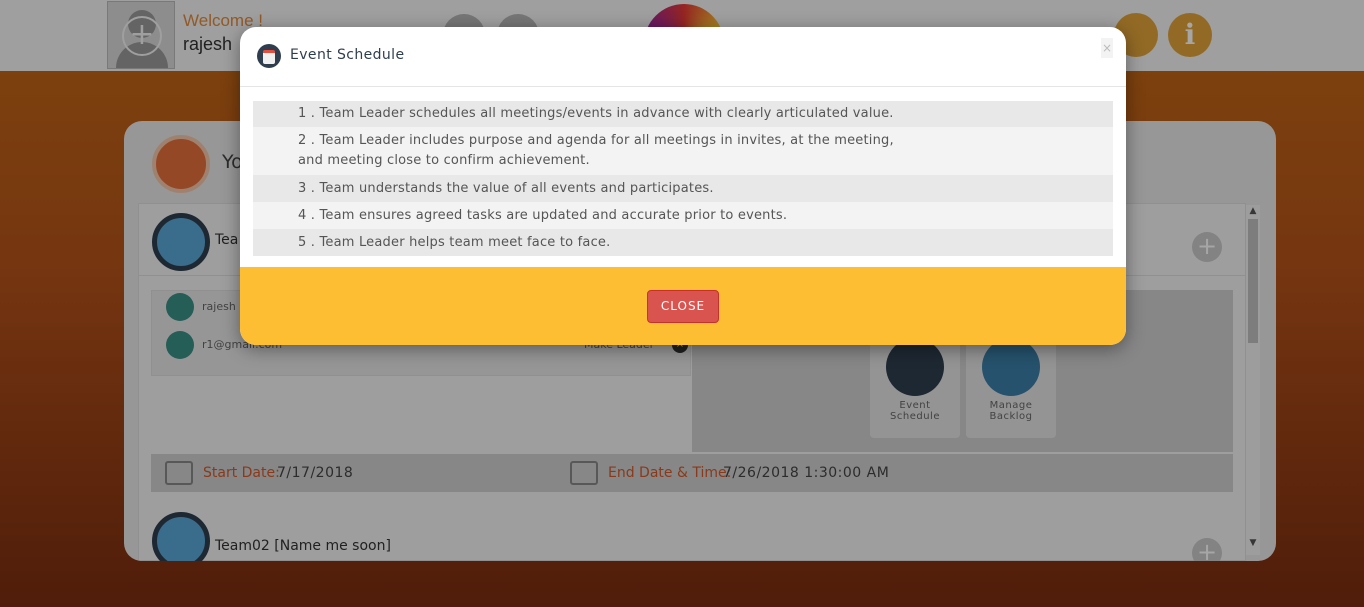  I want to click on modal-header: Event Schedule ×, so click(683, 57).